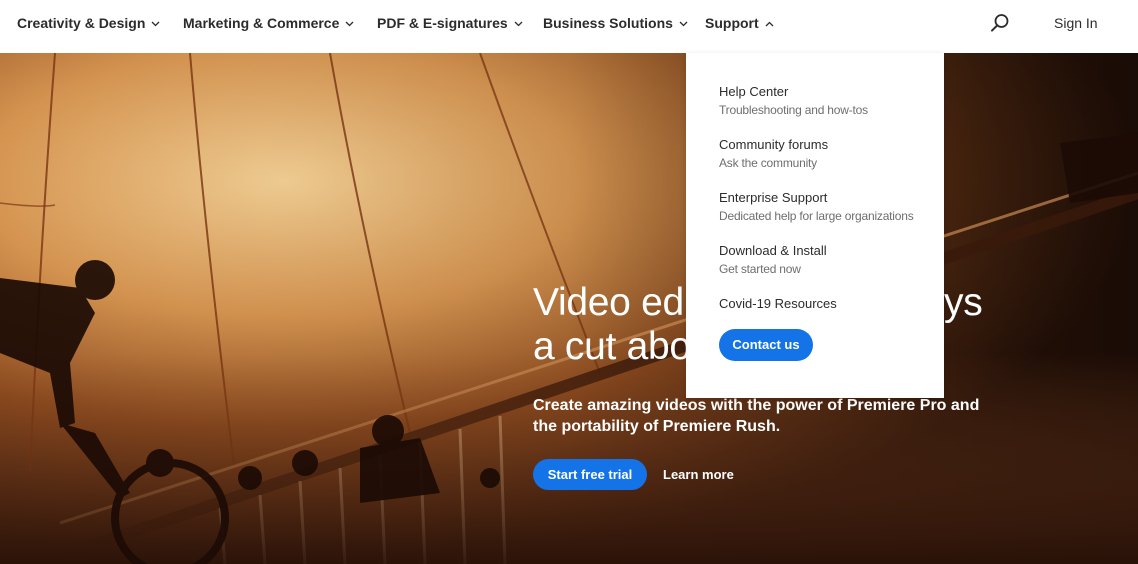  I want to click on nav-marketing-commerce: Marketing & Commerce, so click(268, 23).